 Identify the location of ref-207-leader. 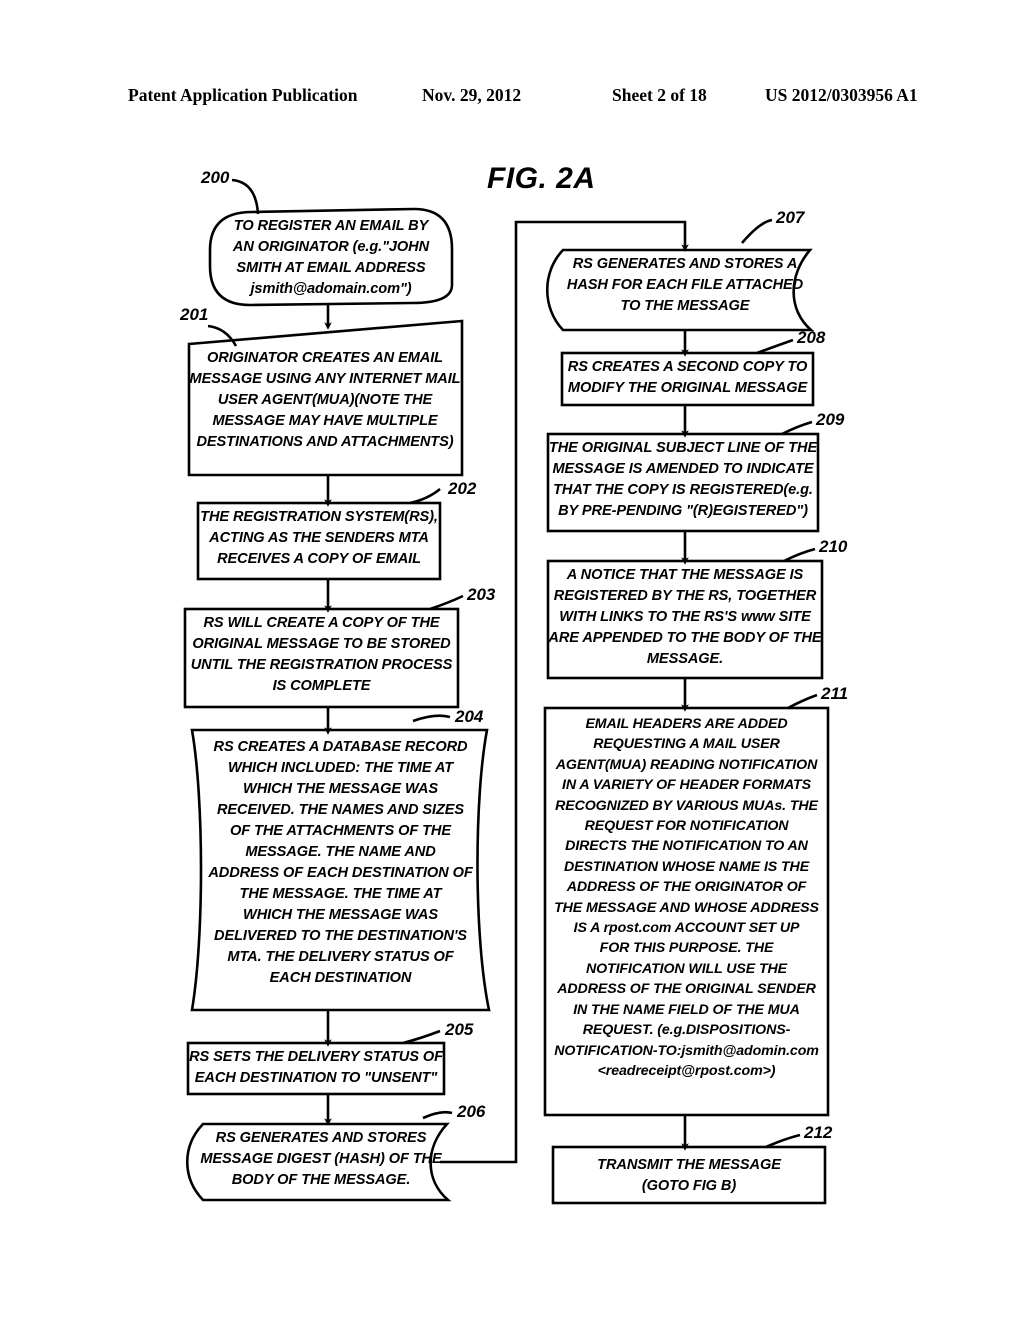
(757, 231).